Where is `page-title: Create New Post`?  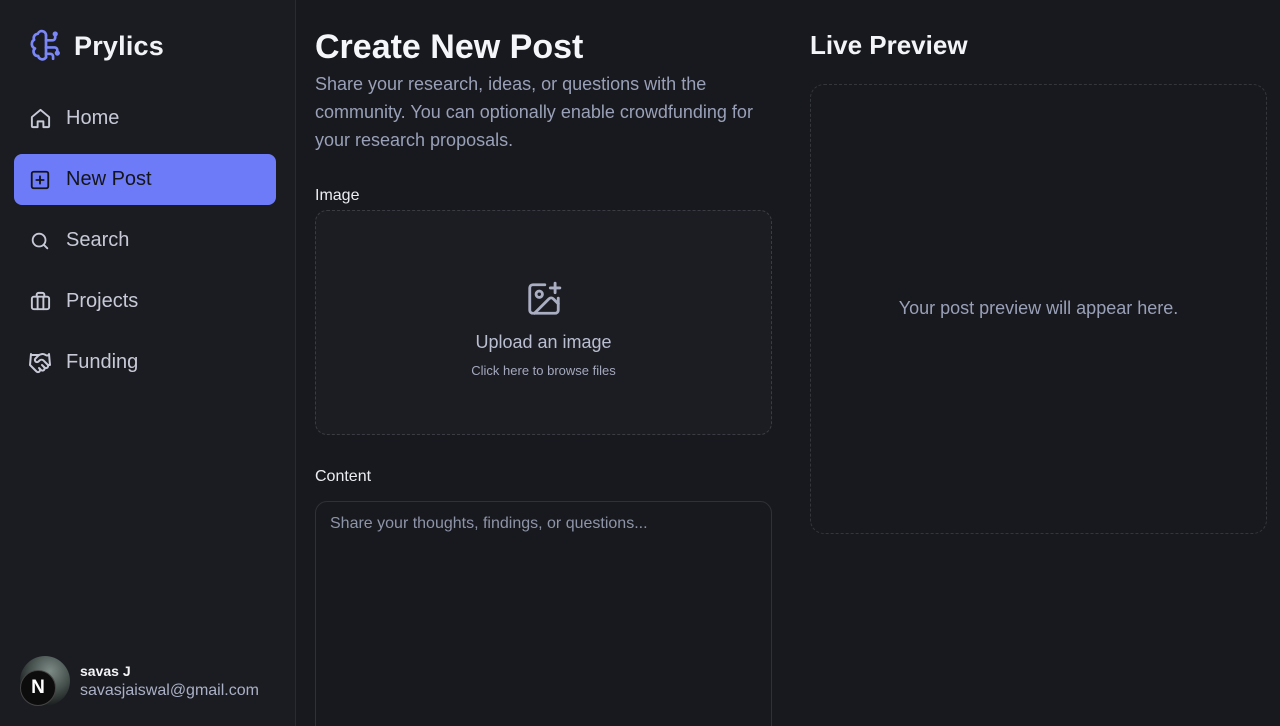
page-title: Create New Post is located at coordinates (449, 47).